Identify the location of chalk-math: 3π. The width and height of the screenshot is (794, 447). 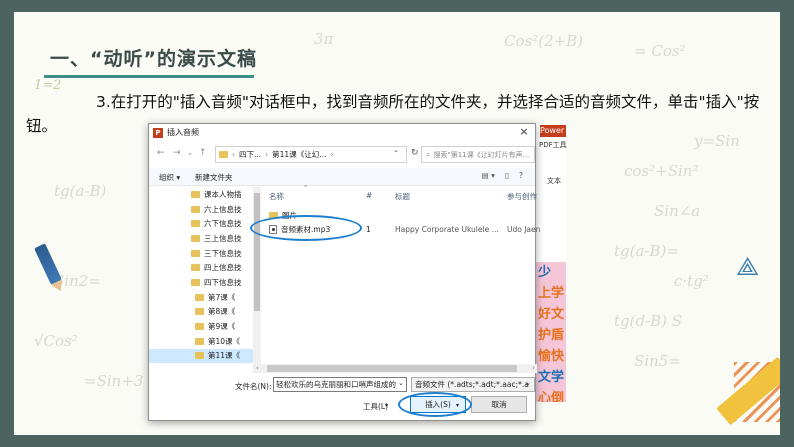
(324, 39).